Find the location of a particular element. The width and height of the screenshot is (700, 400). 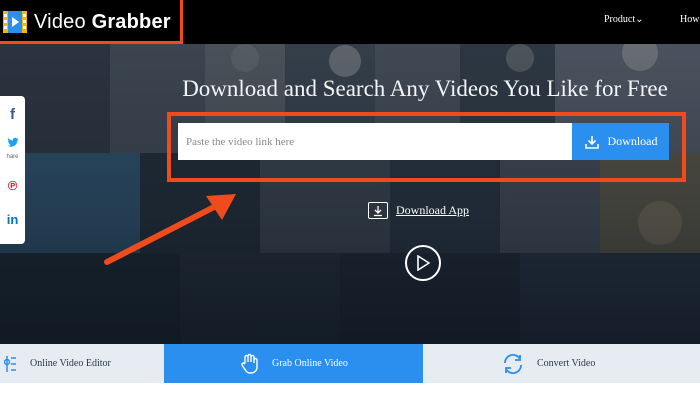

convert-icon is located at coordinates (513, 363).